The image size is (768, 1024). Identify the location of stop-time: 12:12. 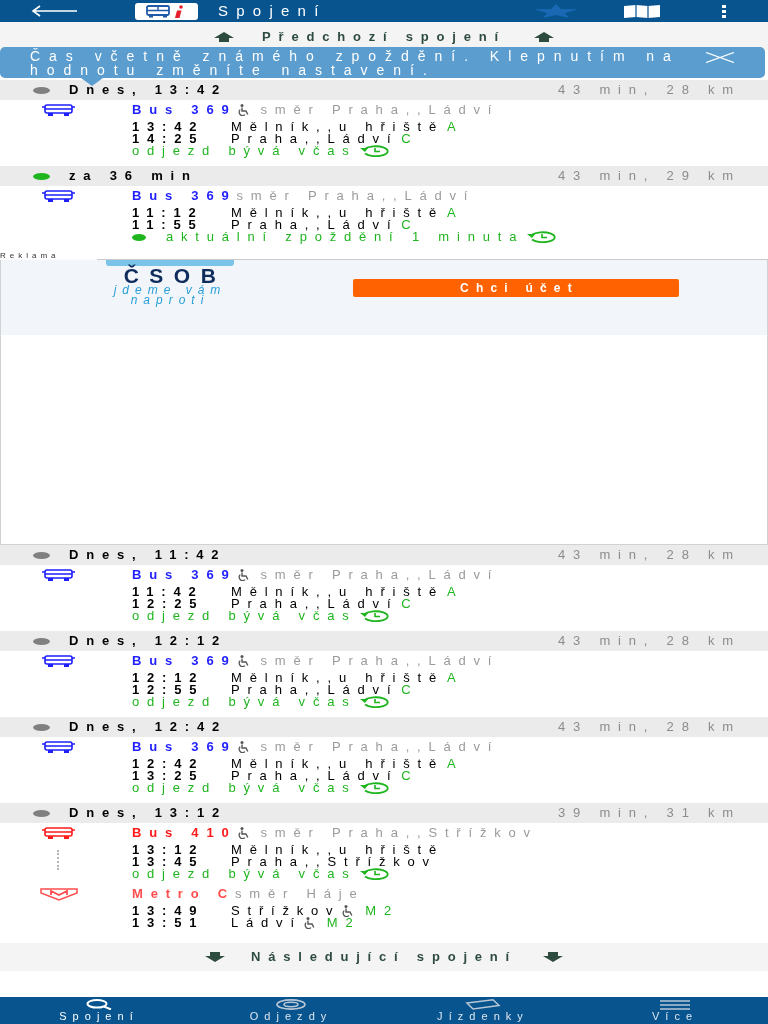
(169, 678).